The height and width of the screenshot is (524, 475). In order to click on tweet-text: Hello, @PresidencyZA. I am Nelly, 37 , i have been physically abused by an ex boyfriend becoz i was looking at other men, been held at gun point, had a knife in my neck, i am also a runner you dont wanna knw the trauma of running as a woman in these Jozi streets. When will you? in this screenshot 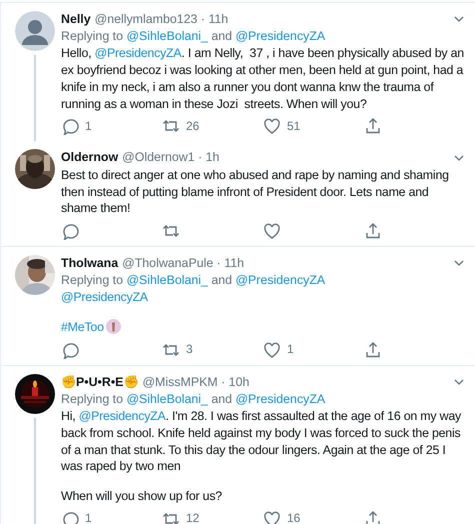, I will do `click(263, 78)`.